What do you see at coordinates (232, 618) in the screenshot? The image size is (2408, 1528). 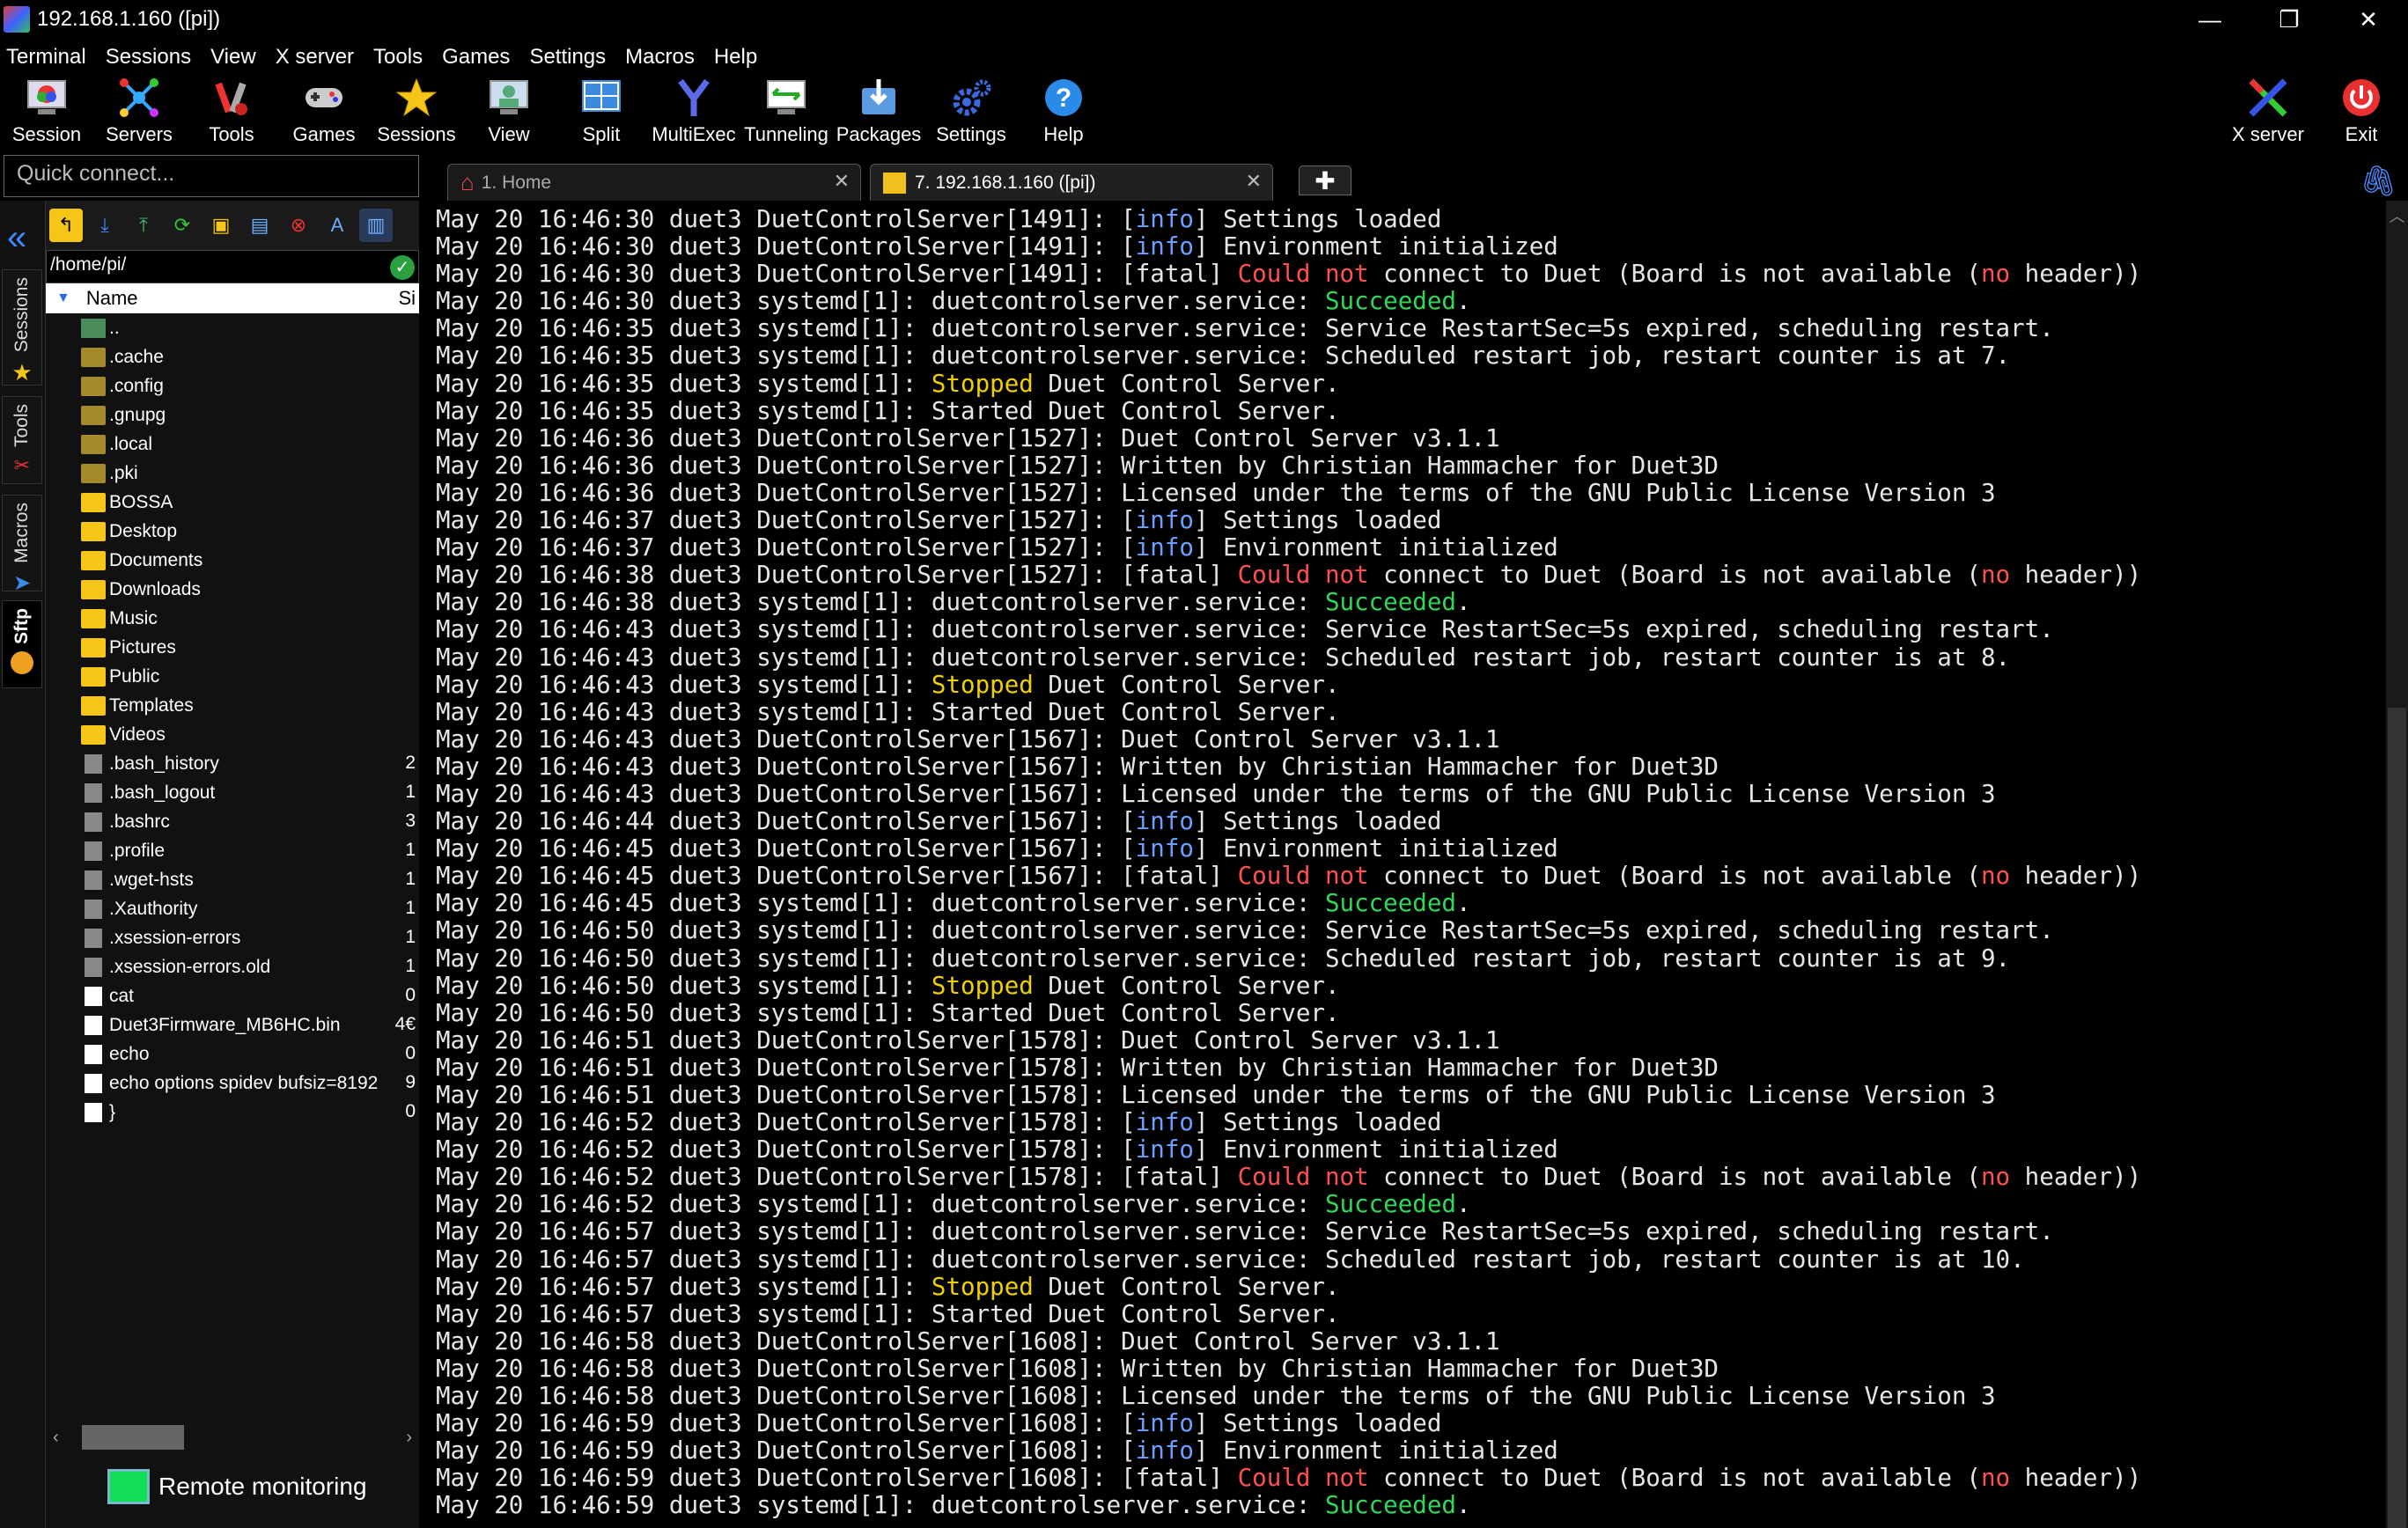 I see `file-row: Music` at bounding box center [232, 618].